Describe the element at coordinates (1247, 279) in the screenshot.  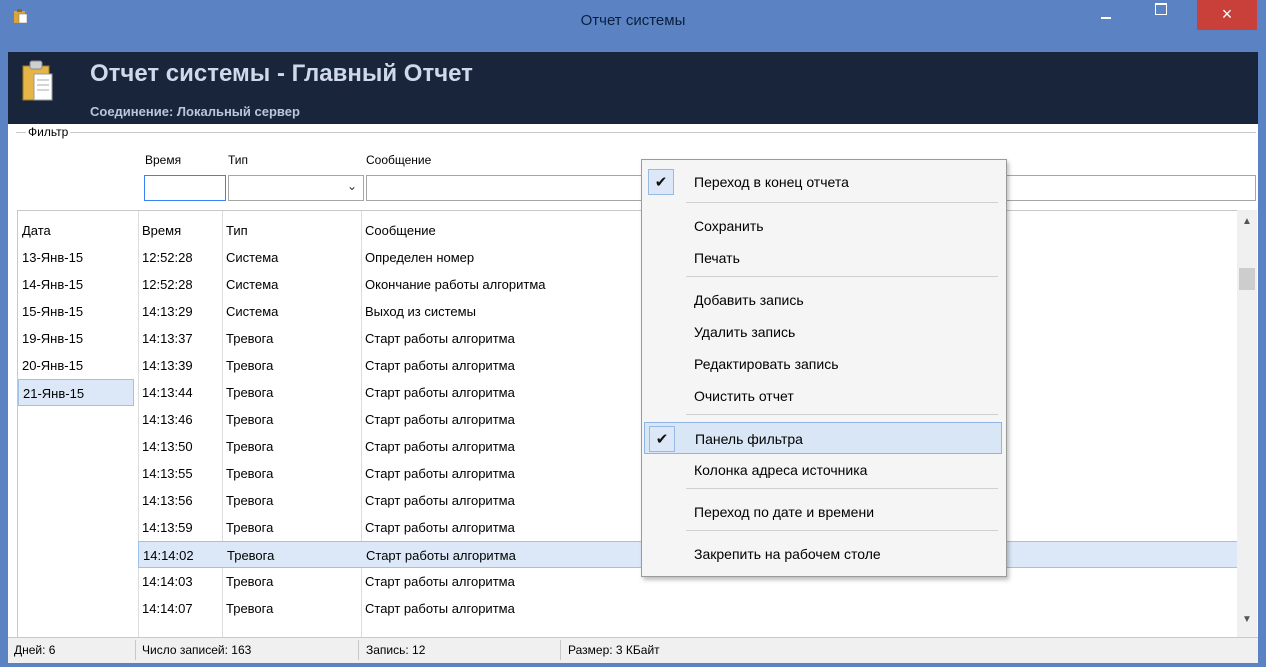
I see `scroll-thumb` at that location.